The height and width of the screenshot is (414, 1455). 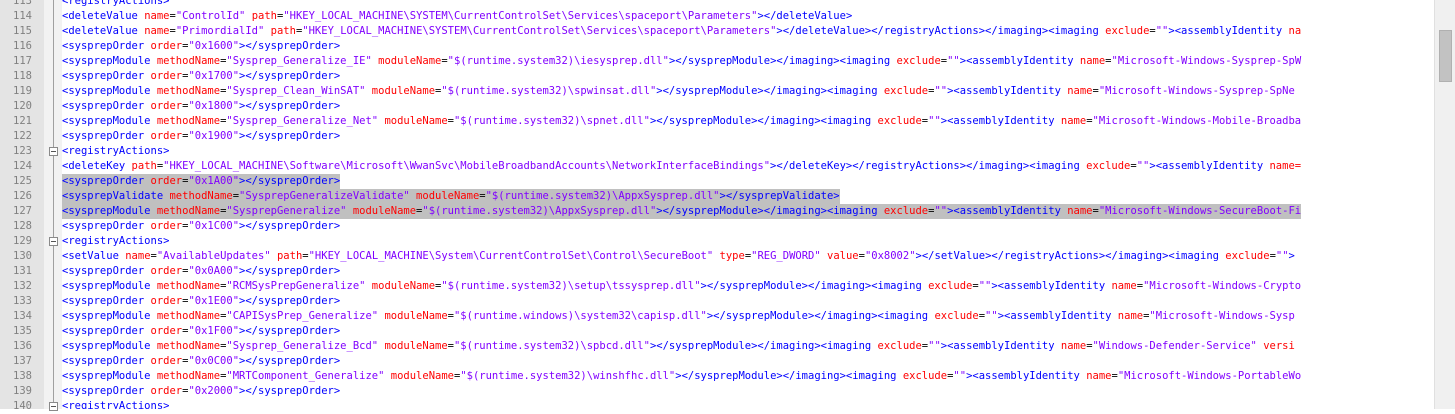 I want to click on code-token: "Microsoft-Windows-Sysp, so click(x=1222, y=316).